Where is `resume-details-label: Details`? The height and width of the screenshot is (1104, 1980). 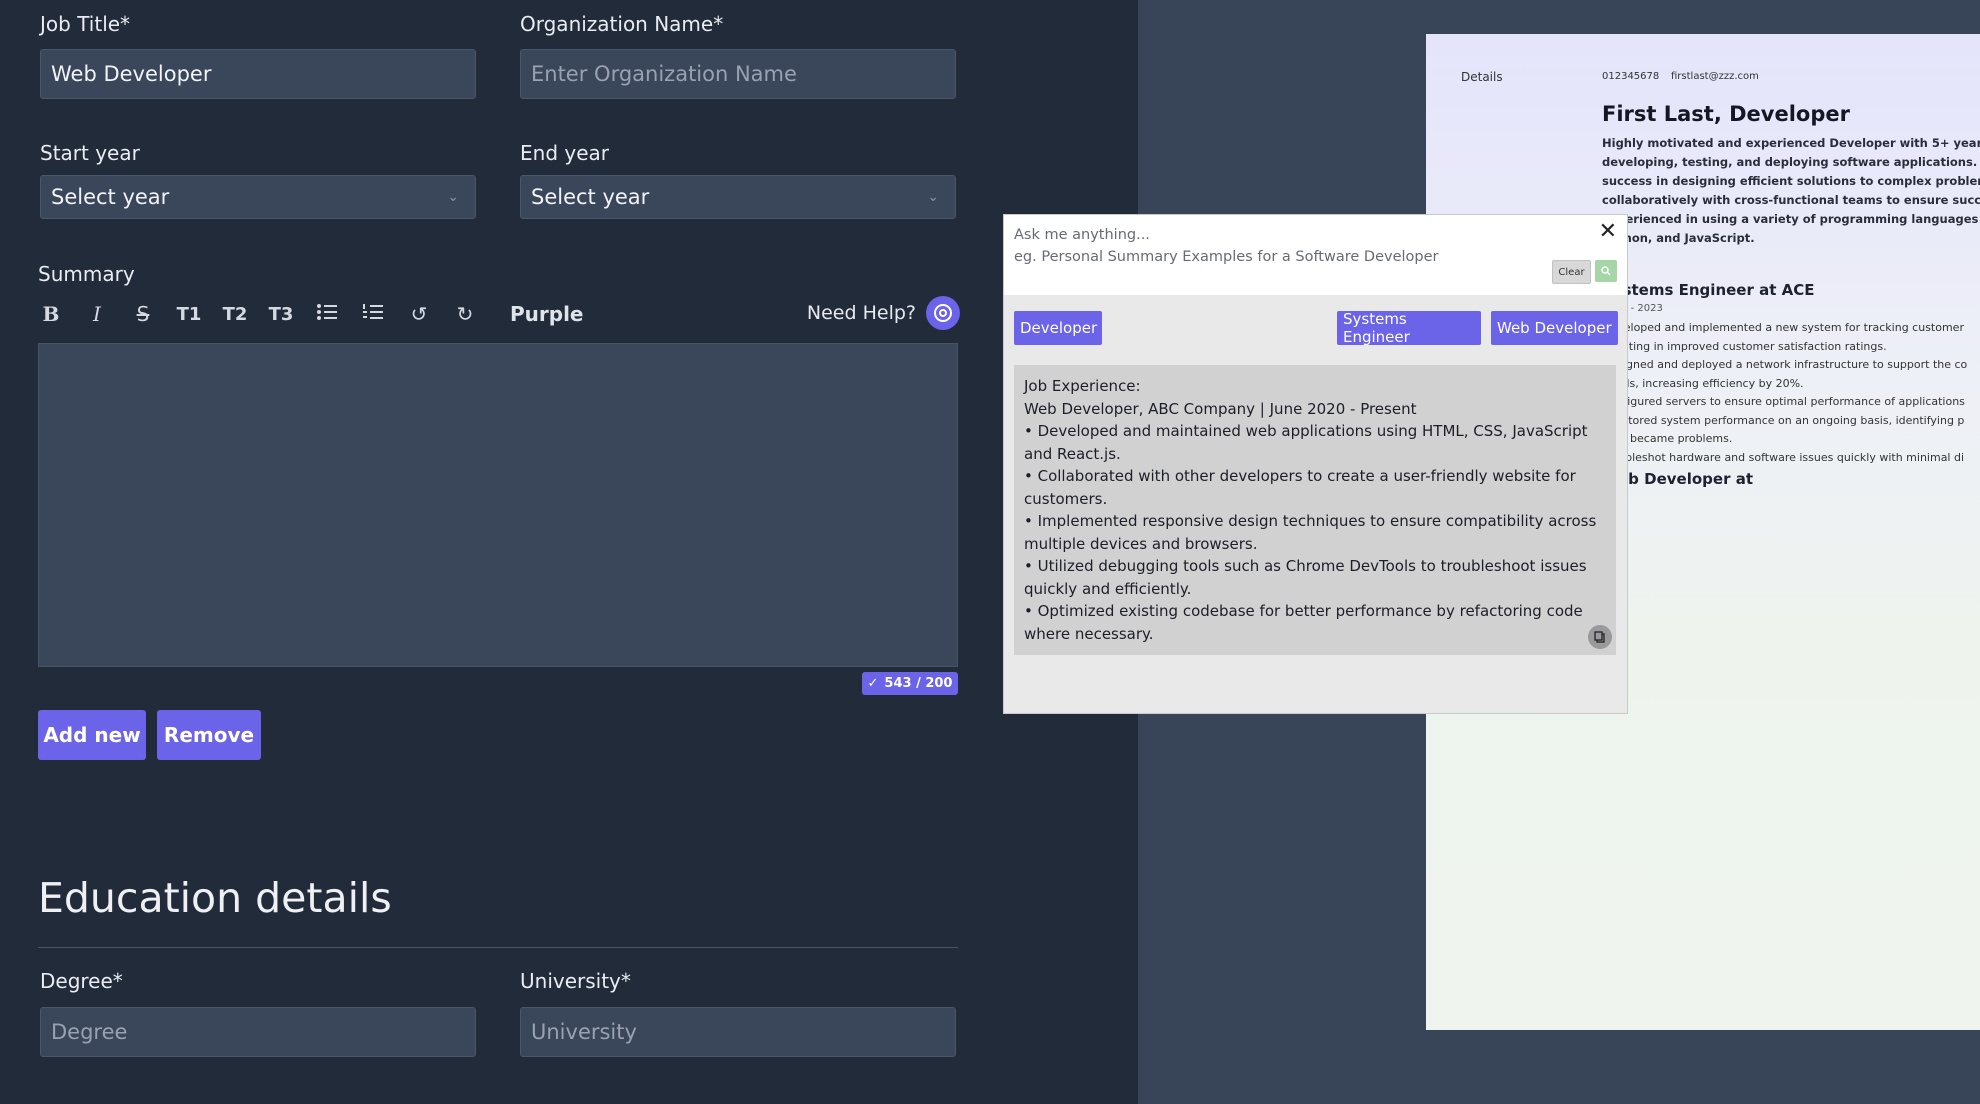
resume-details-label: Details is located at coordinates (1482, 77).